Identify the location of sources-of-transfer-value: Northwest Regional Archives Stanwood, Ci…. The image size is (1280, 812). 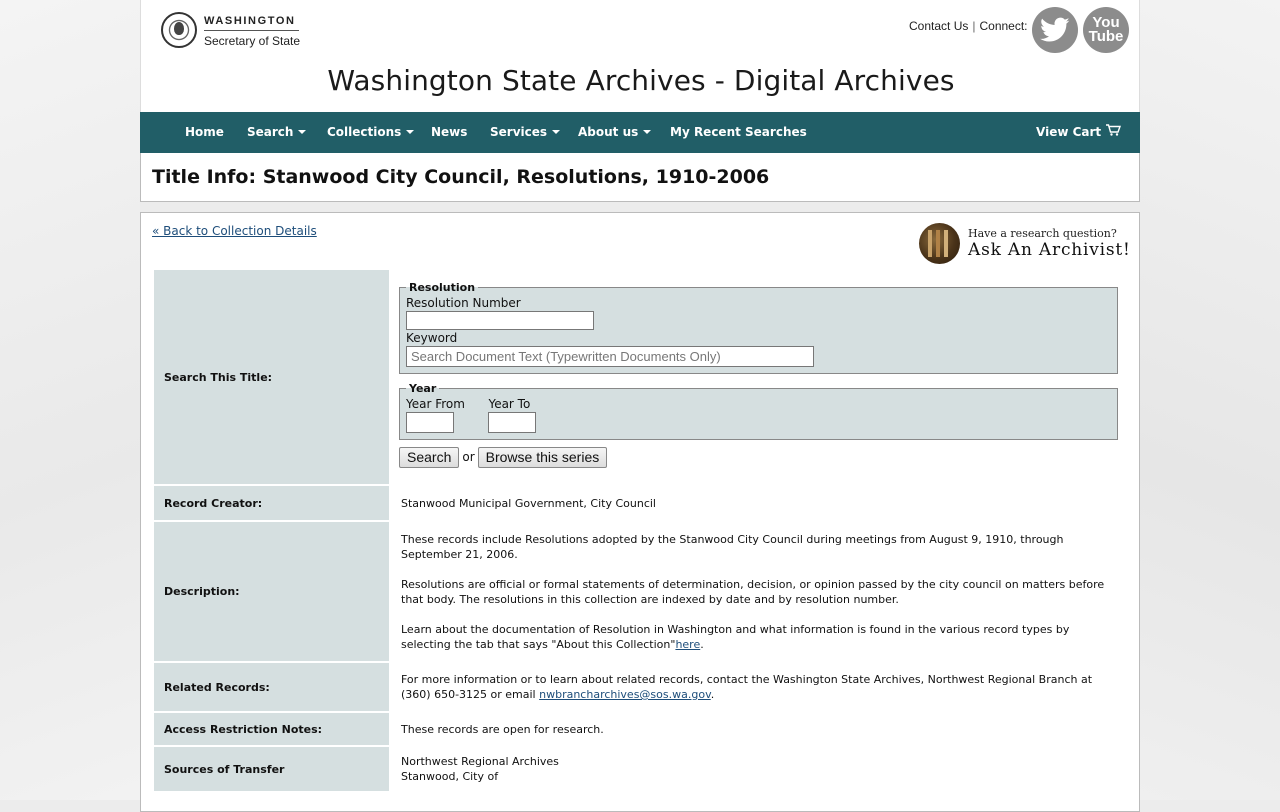
(759, 769).